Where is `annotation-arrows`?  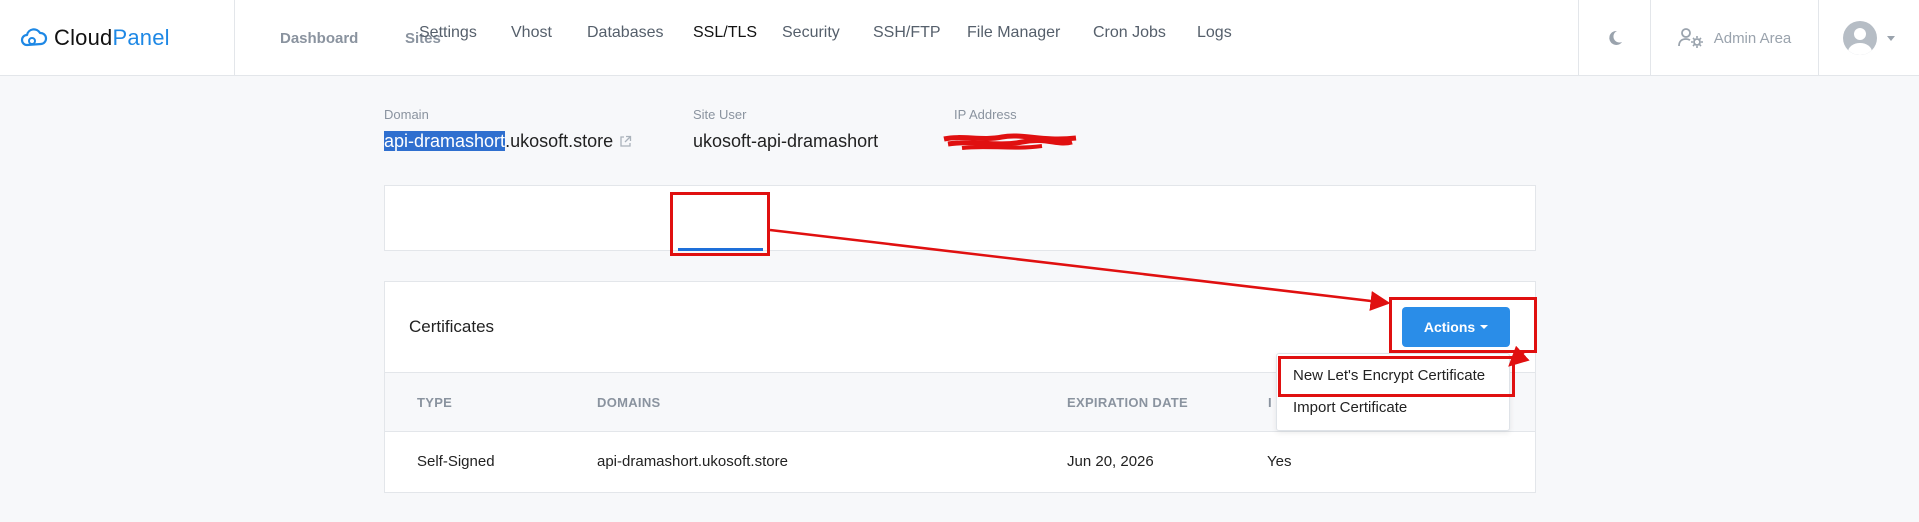
annotation-arrows is located at coordinates (1149, 297).